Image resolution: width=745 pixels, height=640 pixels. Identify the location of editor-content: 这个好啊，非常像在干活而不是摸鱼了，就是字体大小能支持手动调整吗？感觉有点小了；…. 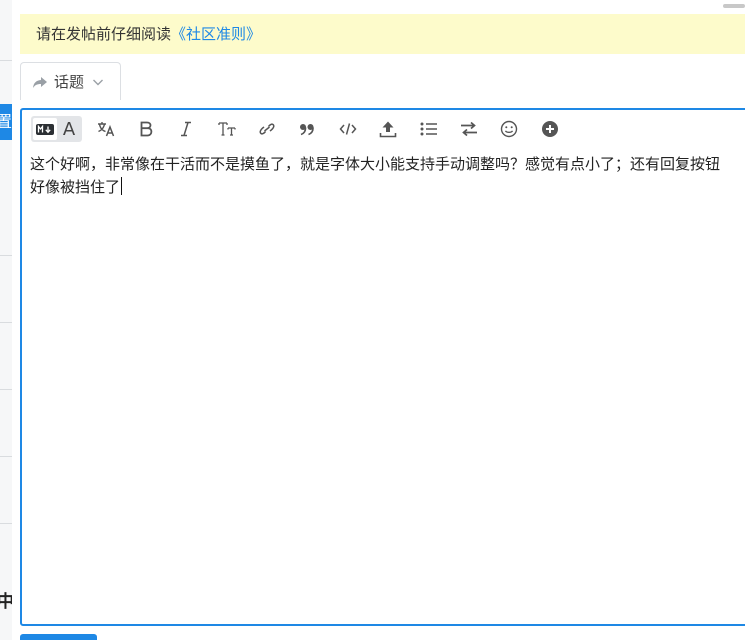
(380, 176).